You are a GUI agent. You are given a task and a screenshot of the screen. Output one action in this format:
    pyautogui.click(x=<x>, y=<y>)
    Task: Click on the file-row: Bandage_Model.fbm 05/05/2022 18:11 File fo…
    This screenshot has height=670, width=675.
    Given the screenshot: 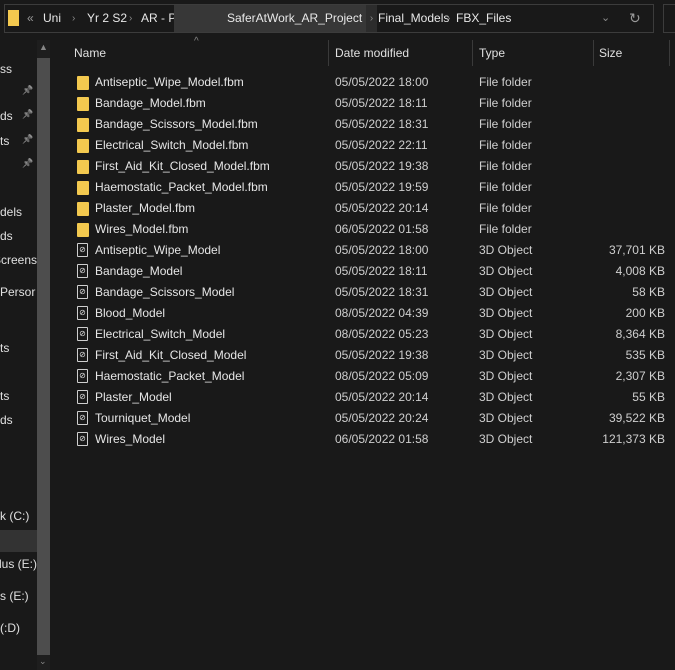 What is the action you would take?
    pyautogui.click(x=369, y=103)
    